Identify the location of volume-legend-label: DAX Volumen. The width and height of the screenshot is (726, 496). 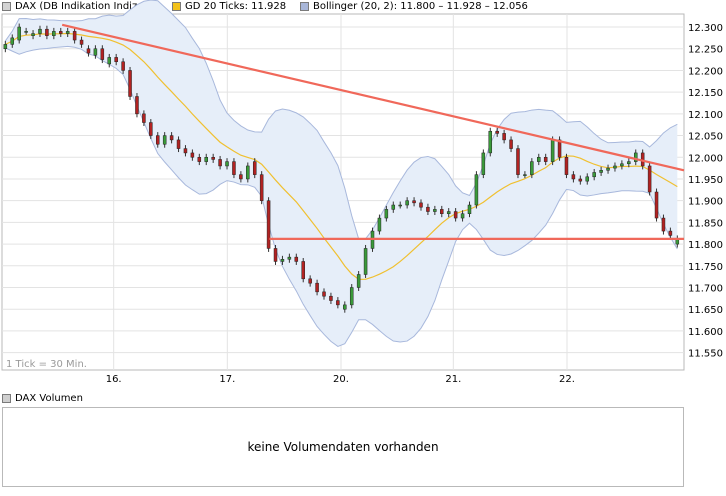
(49, 398).